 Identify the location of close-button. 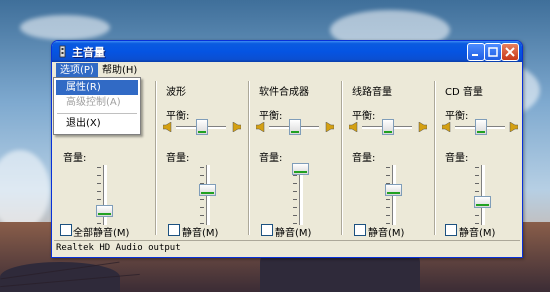
(510, 52).